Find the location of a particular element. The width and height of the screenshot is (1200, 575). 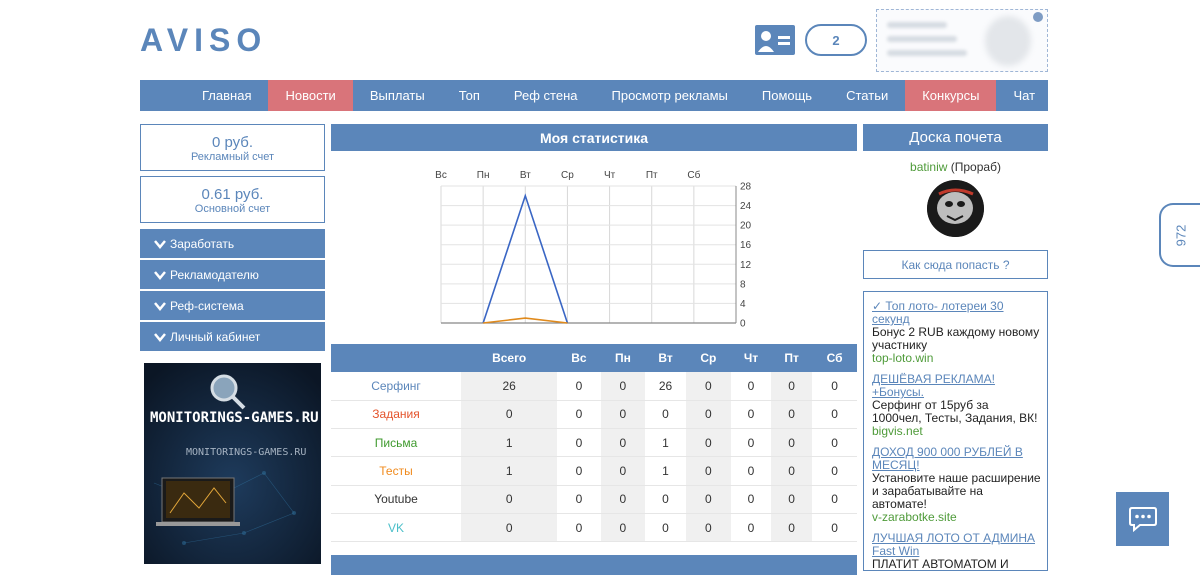

honor-rank: (Прораб) is located at coordinates (975, 167).